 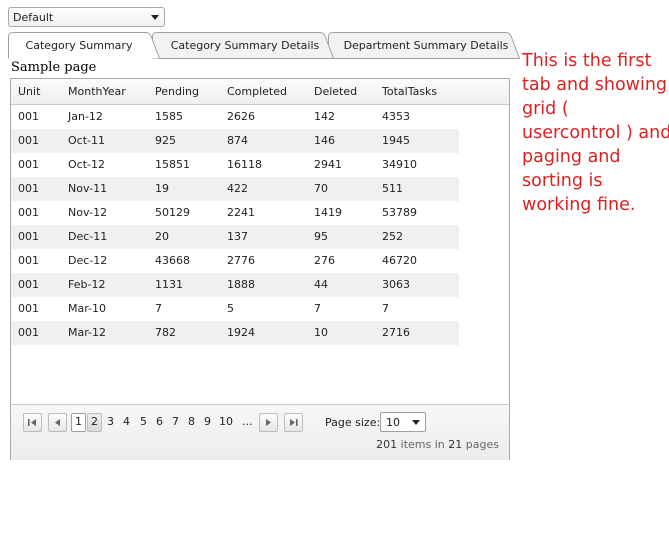 What do you see at coordinates (235, 189) in the screenshot?
I see `table-row: 001 Nov-11 19 422 70 511` at bounding box center [235, 189].